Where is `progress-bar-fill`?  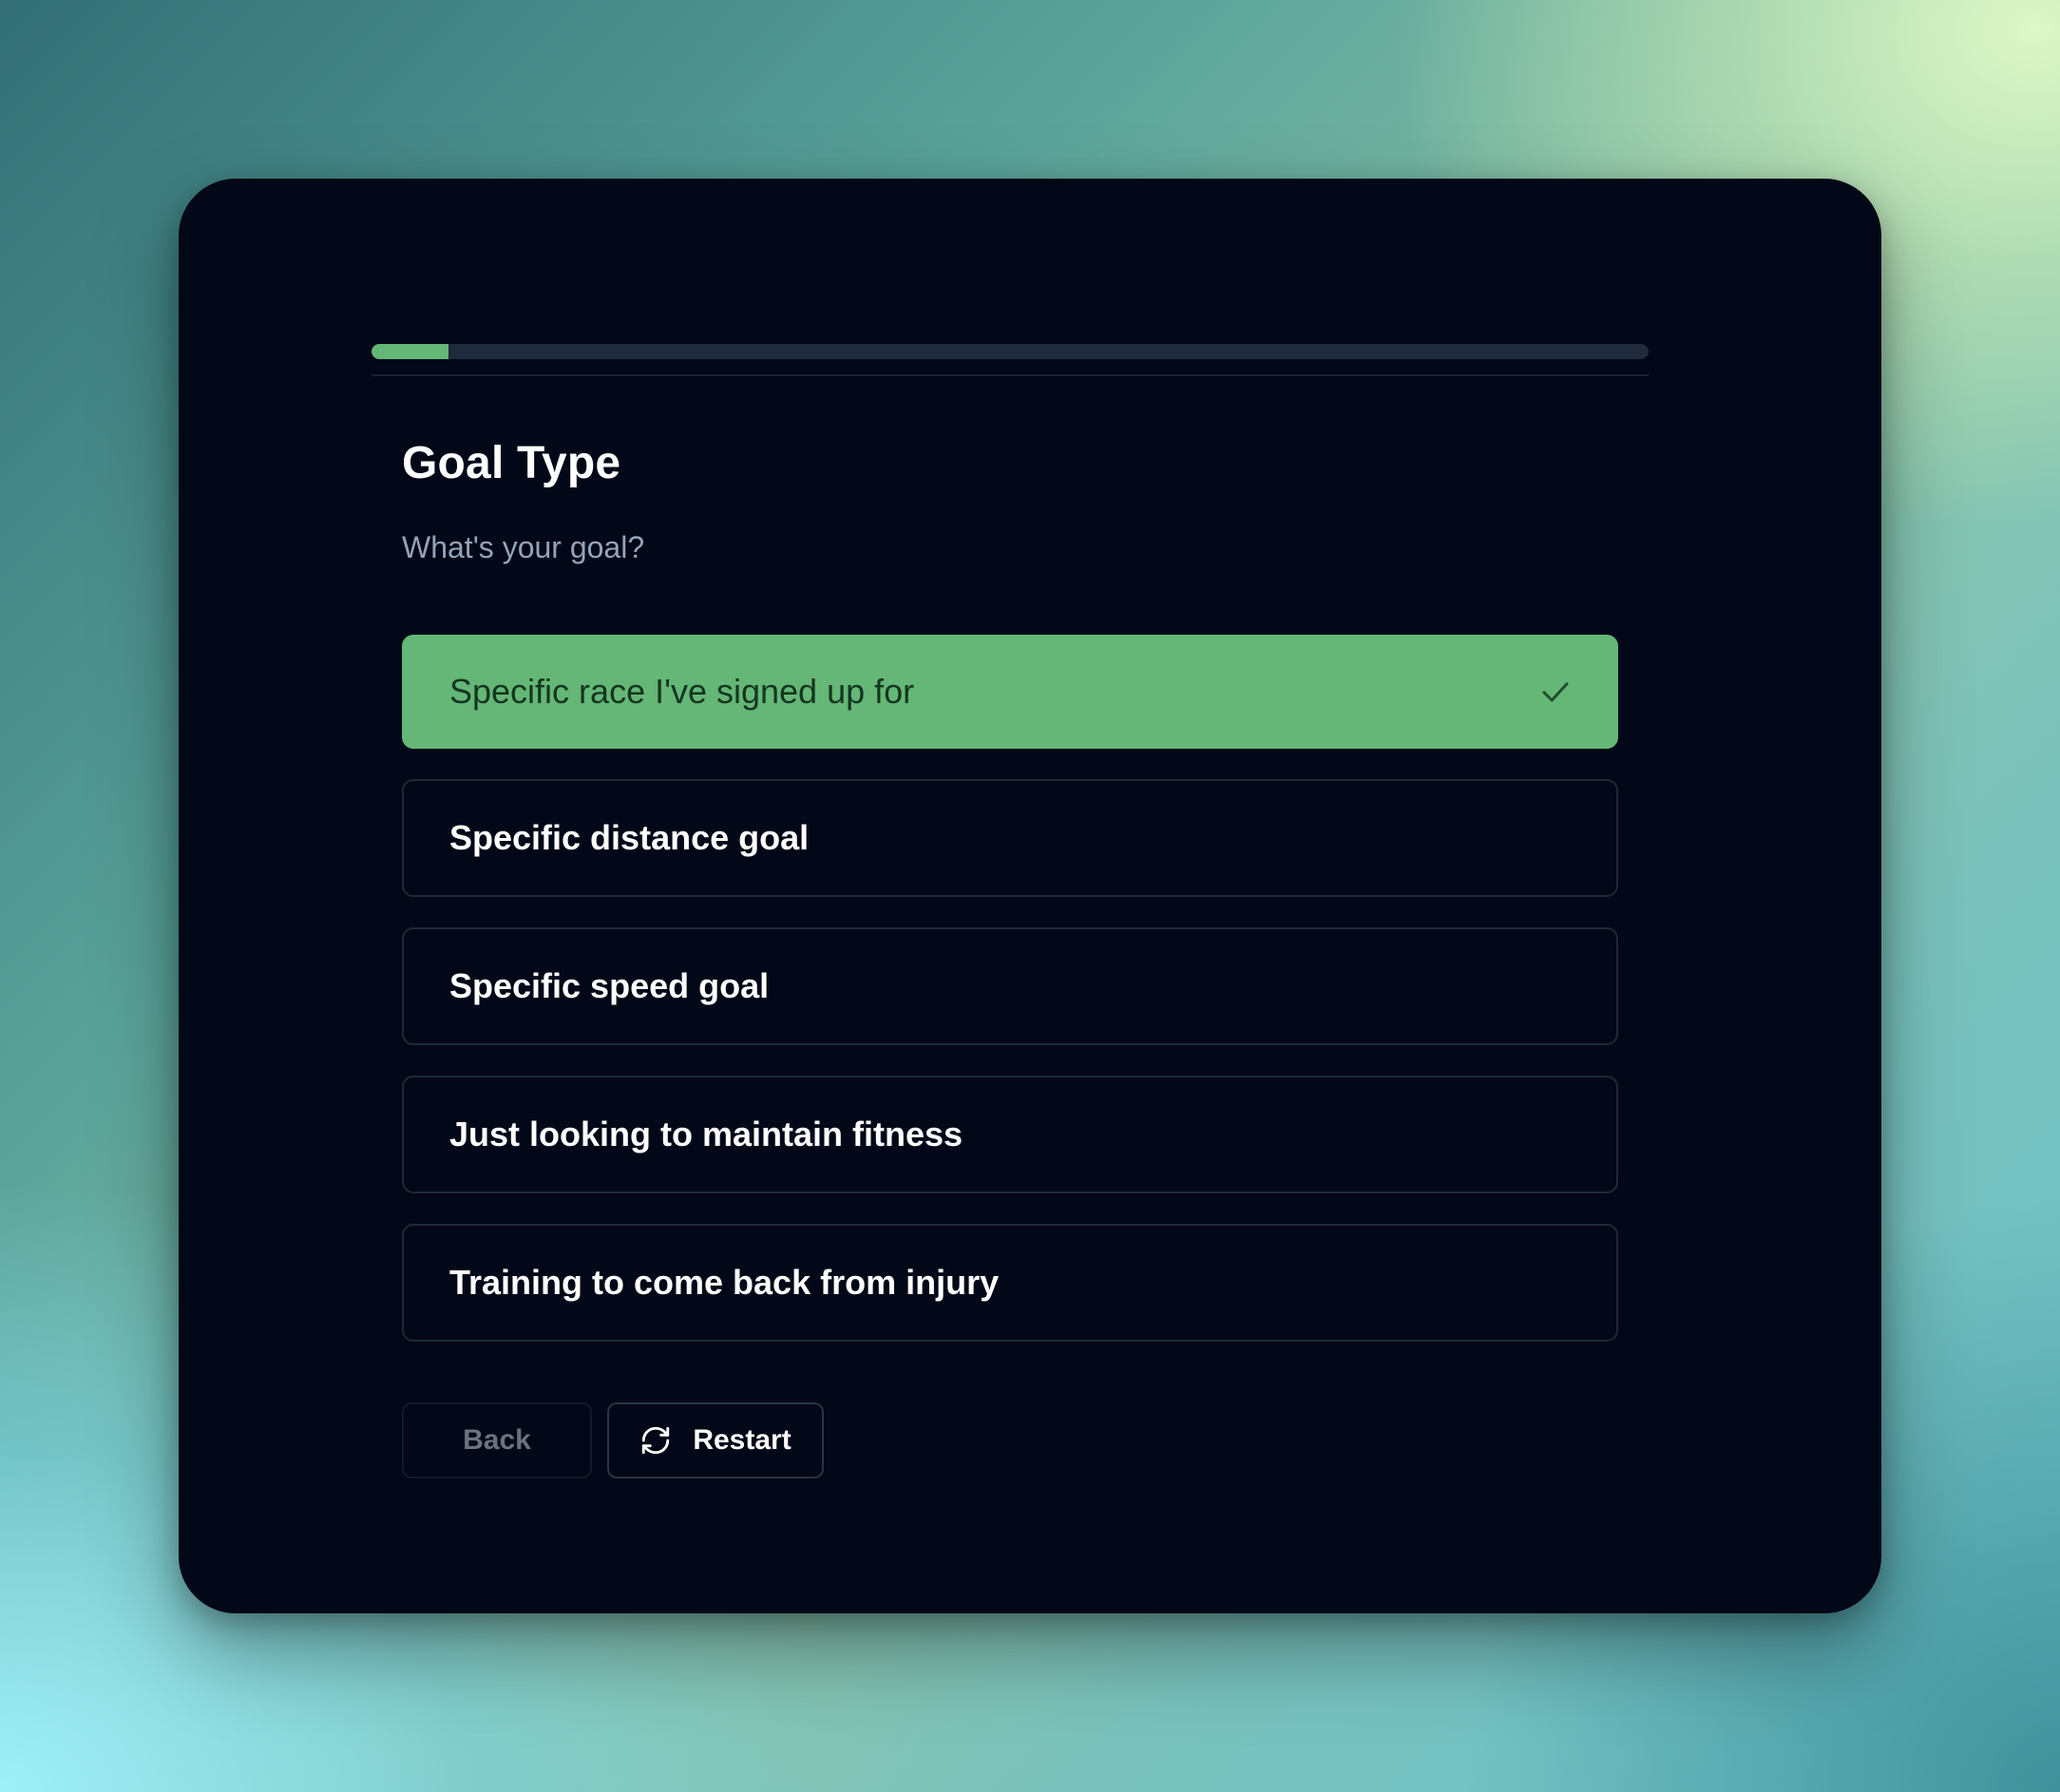 progress-bar-fill is located at coordinates (410, 352).